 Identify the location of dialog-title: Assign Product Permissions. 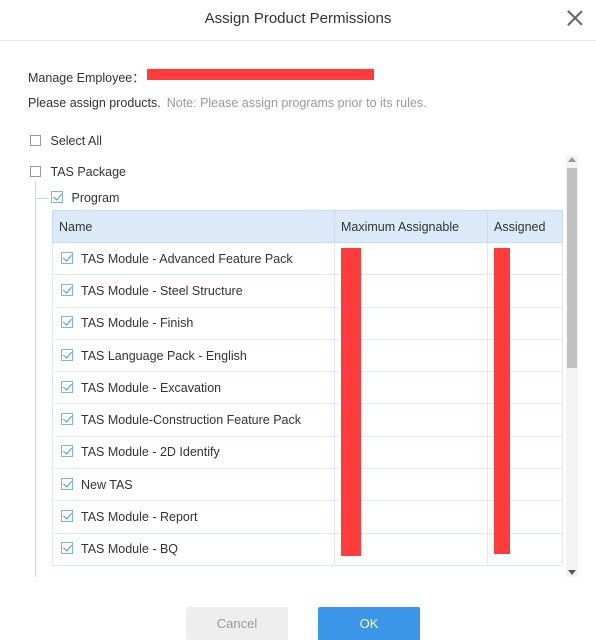
(298, 18).